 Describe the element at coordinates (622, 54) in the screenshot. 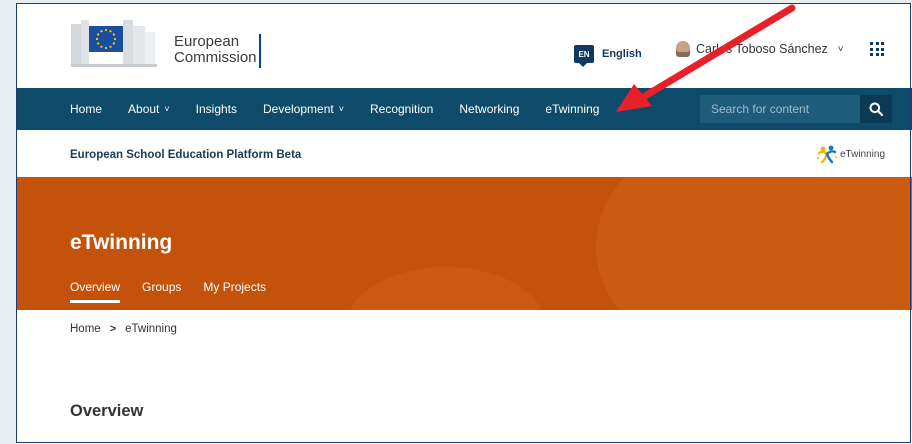

I see `language-label: English` at that location.